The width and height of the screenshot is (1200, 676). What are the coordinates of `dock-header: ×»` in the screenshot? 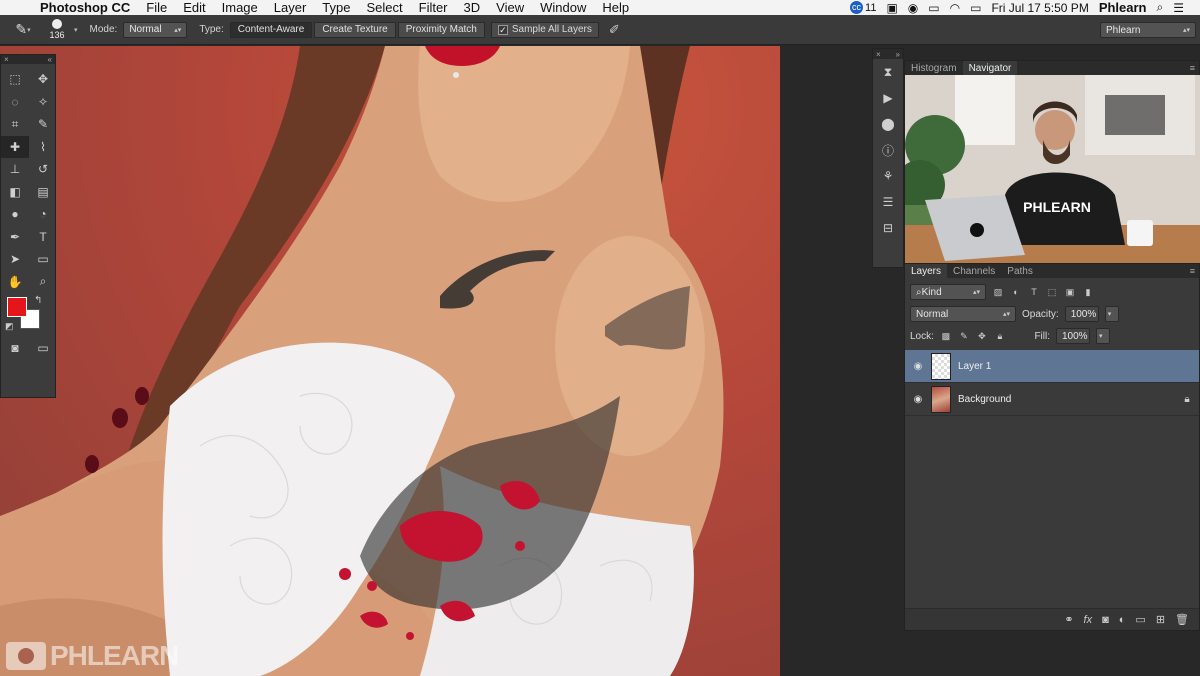 It's located at (888, 54).